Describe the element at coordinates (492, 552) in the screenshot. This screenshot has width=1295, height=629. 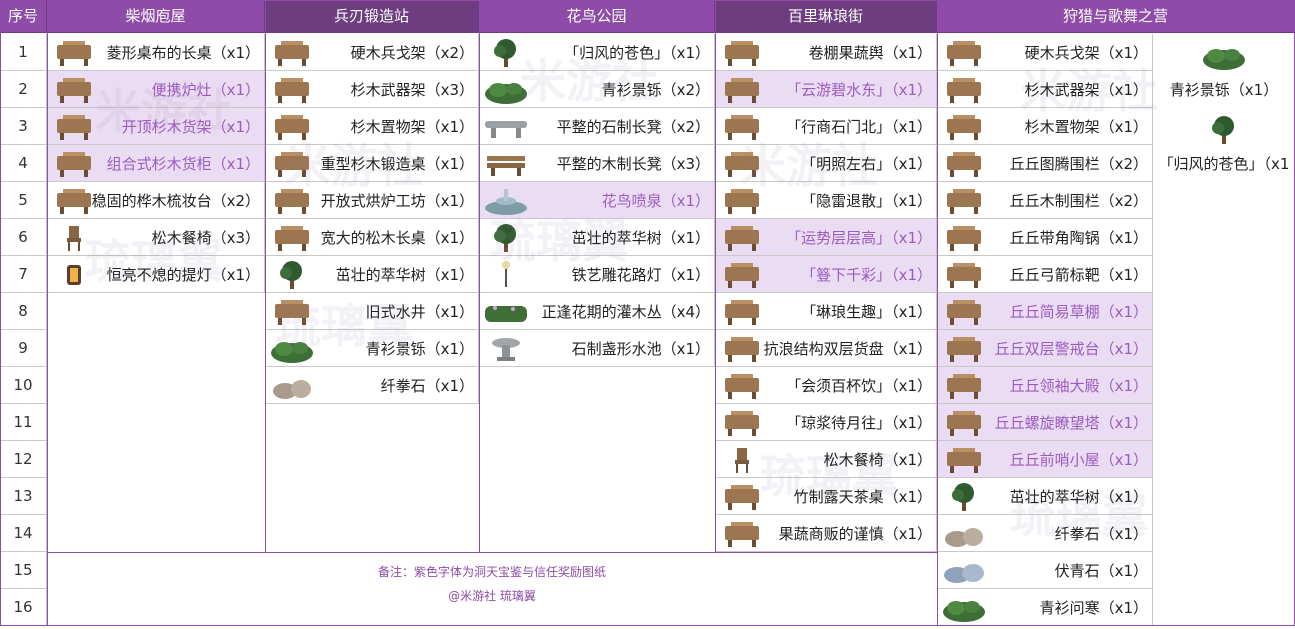
I see `note-top-border` at that location.